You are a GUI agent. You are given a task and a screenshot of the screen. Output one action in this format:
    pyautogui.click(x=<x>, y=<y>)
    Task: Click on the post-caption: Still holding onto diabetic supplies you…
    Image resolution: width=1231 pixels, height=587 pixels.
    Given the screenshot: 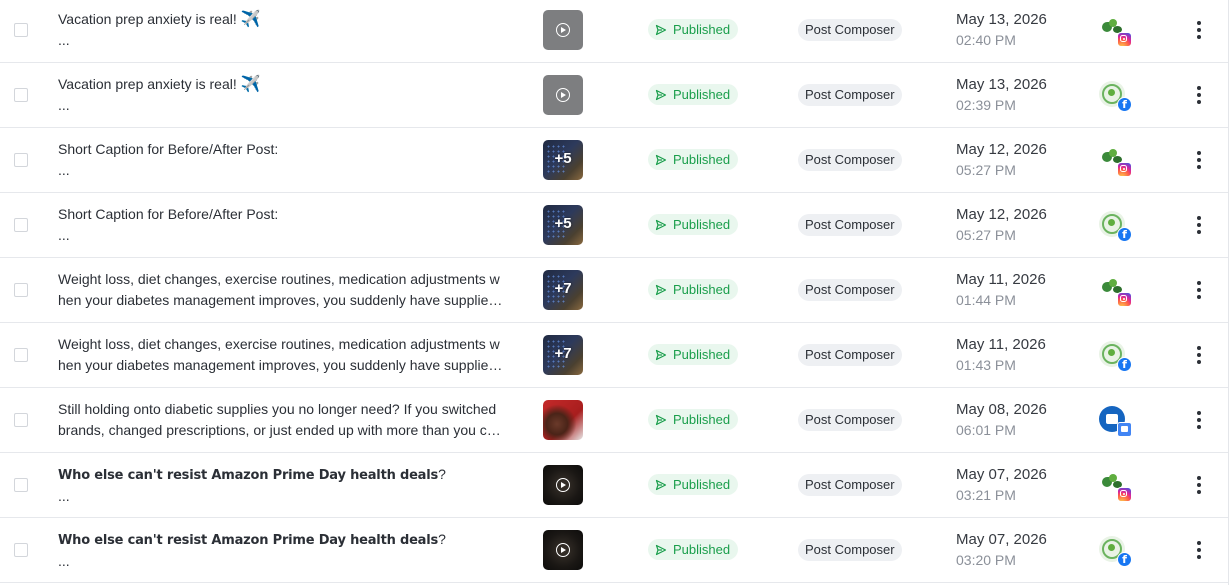 What is the action you would take?
    pyautogui.click(x=289, y=419)
    